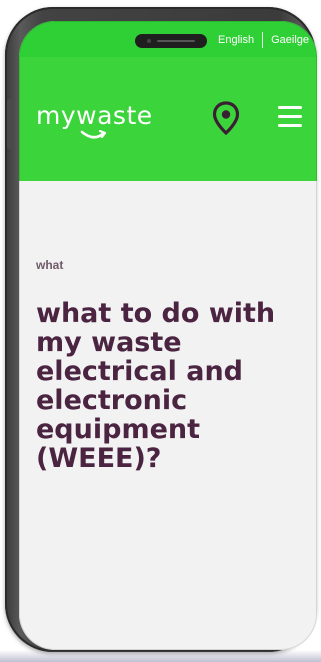  What do you see at coordinates (160, 656) in the screenshot?
I see `floor-shadow` at bounding box center [160, 656].